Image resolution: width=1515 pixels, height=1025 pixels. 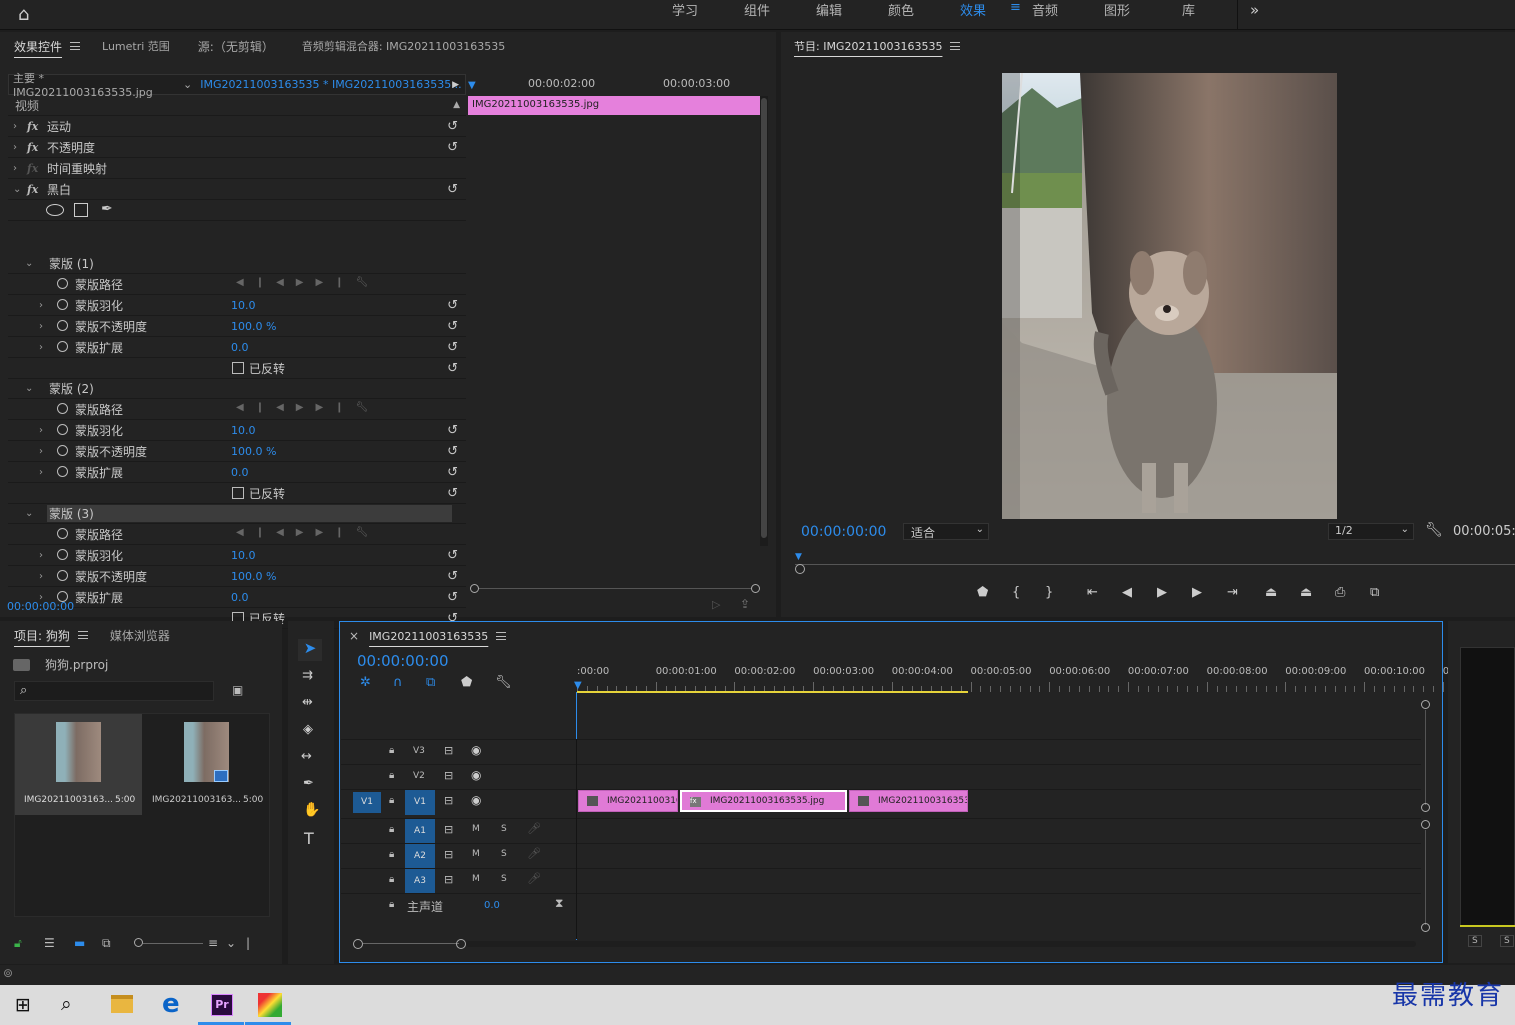 What do you see at coordinates (1211, 12) in the screenshot?
I see `workspace-tab-libraries: 库` at bounding box center [1211, 12].